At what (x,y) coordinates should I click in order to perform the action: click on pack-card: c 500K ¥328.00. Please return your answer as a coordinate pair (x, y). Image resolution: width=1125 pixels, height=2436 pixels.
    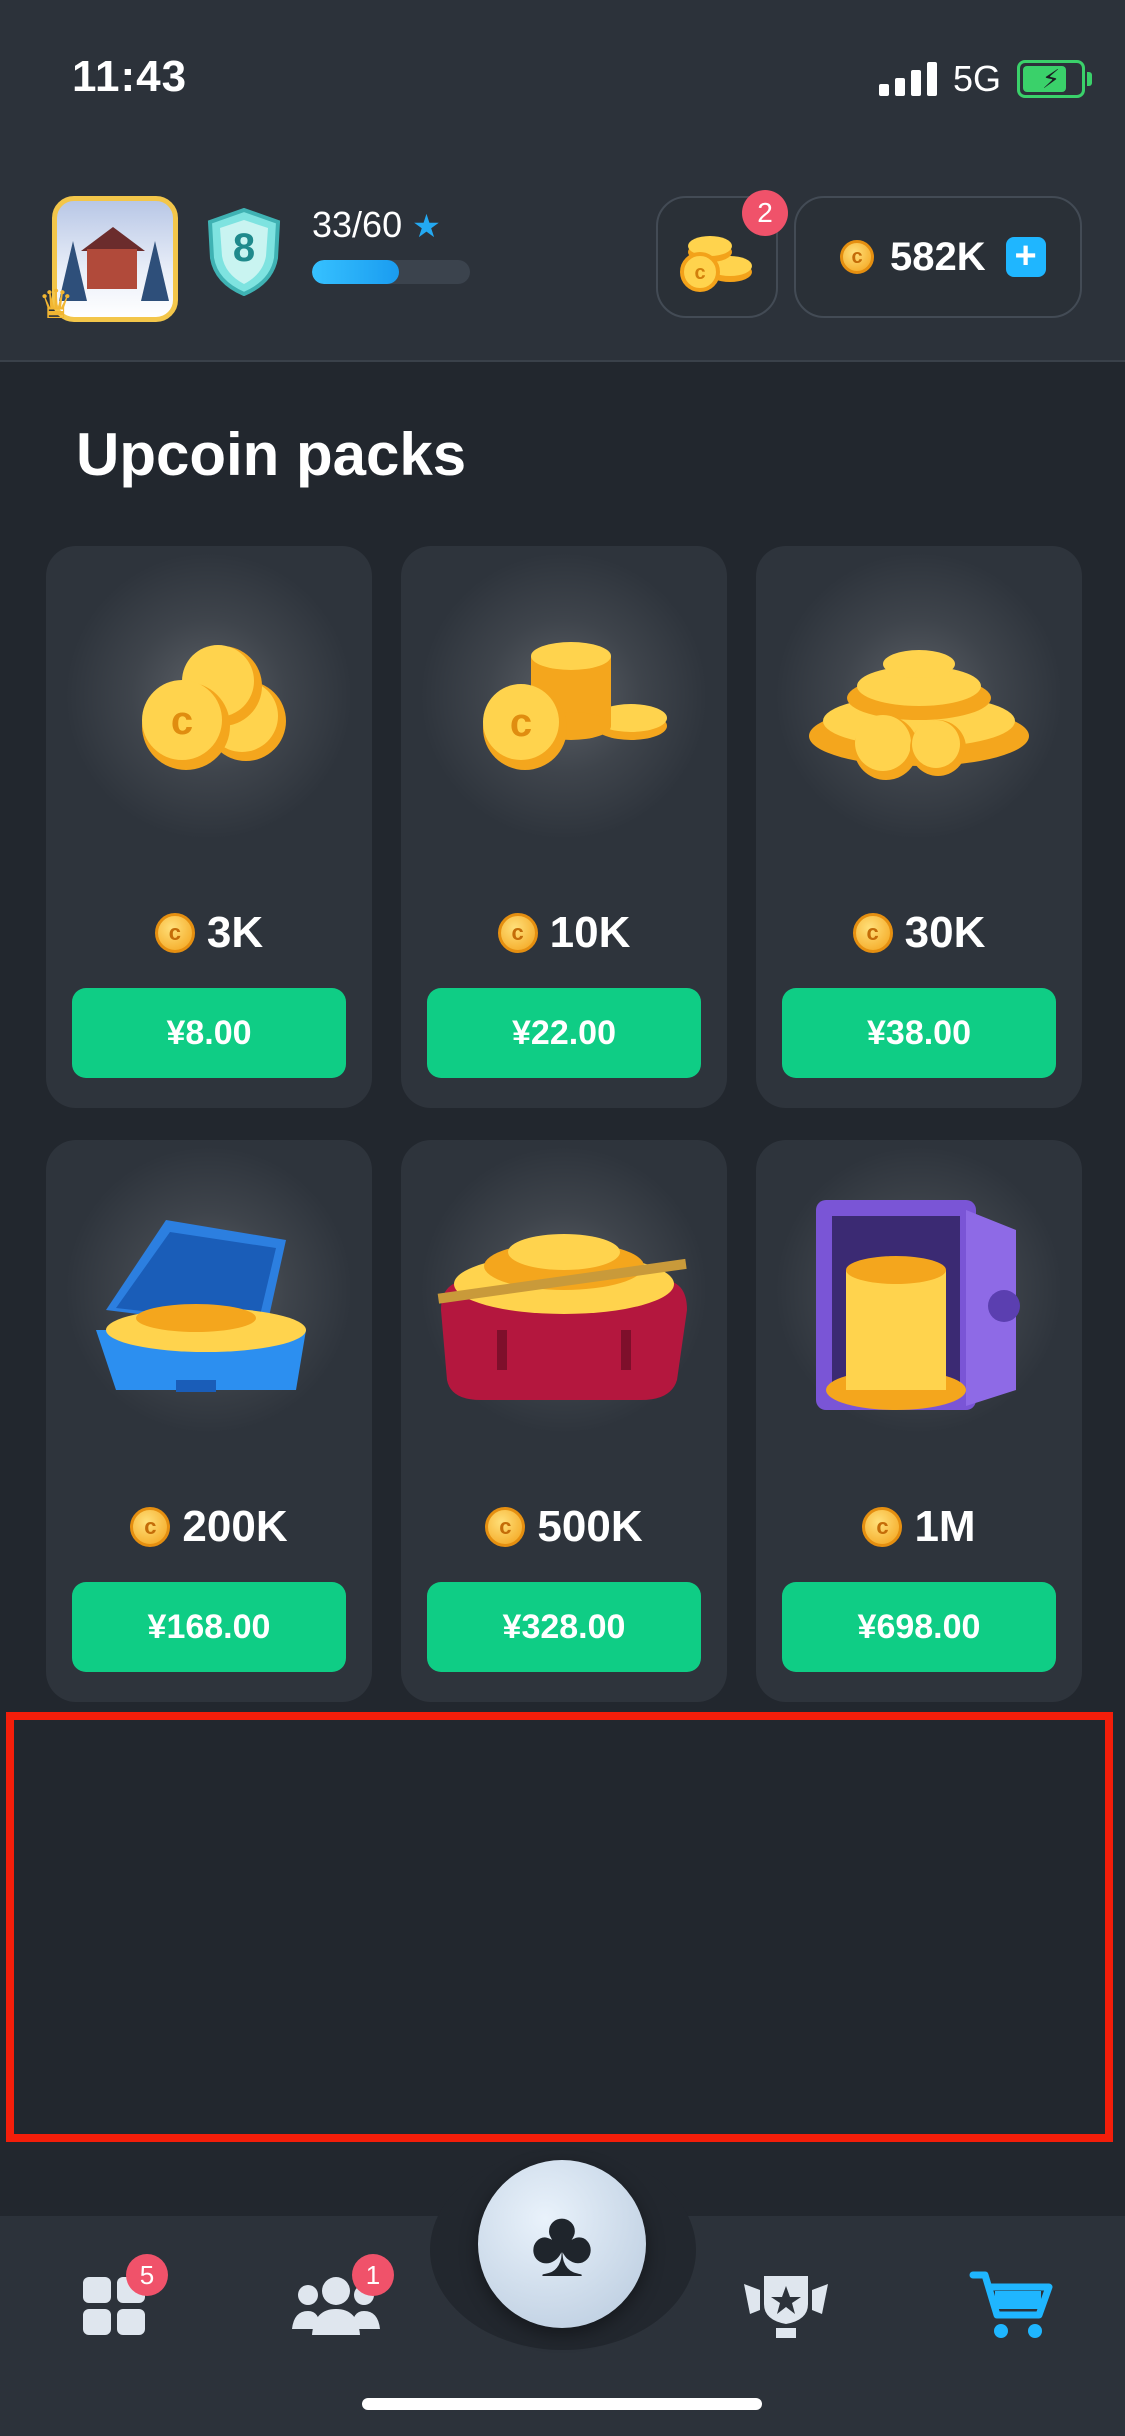
    Looking at the image, I should click on (564, 1421).